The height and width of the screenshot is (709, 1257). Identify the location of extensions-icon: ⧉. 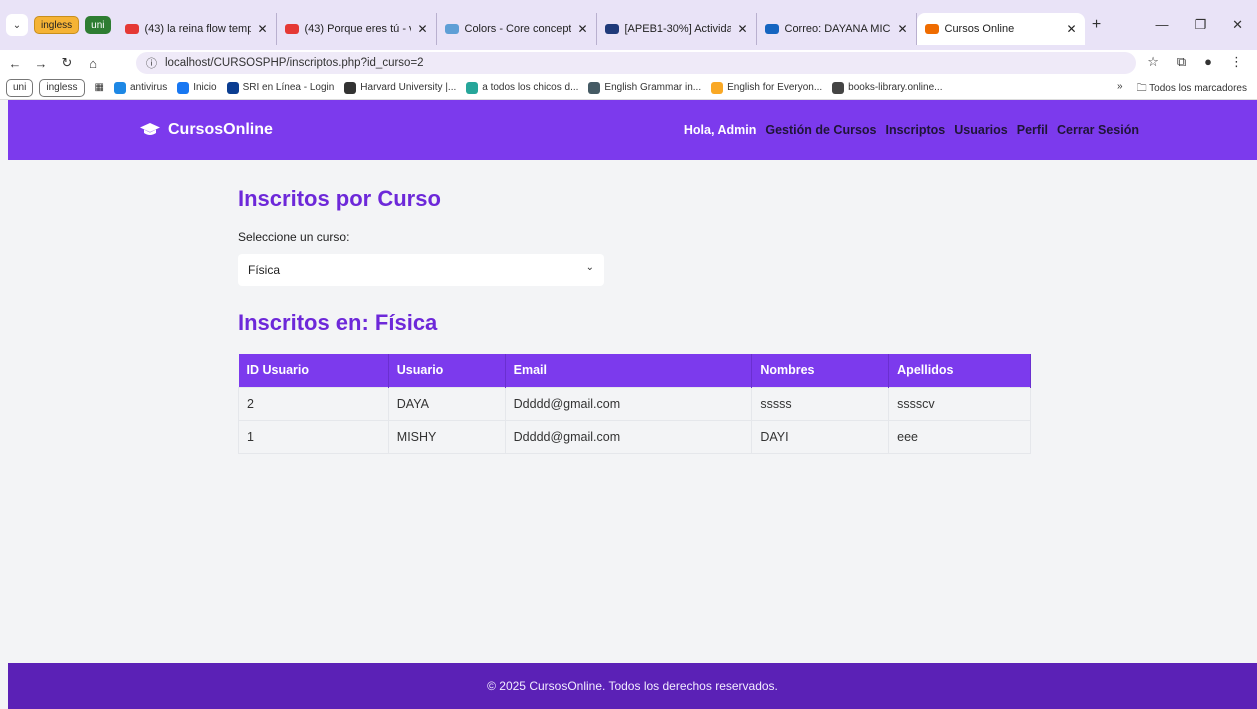
(1181, 62).